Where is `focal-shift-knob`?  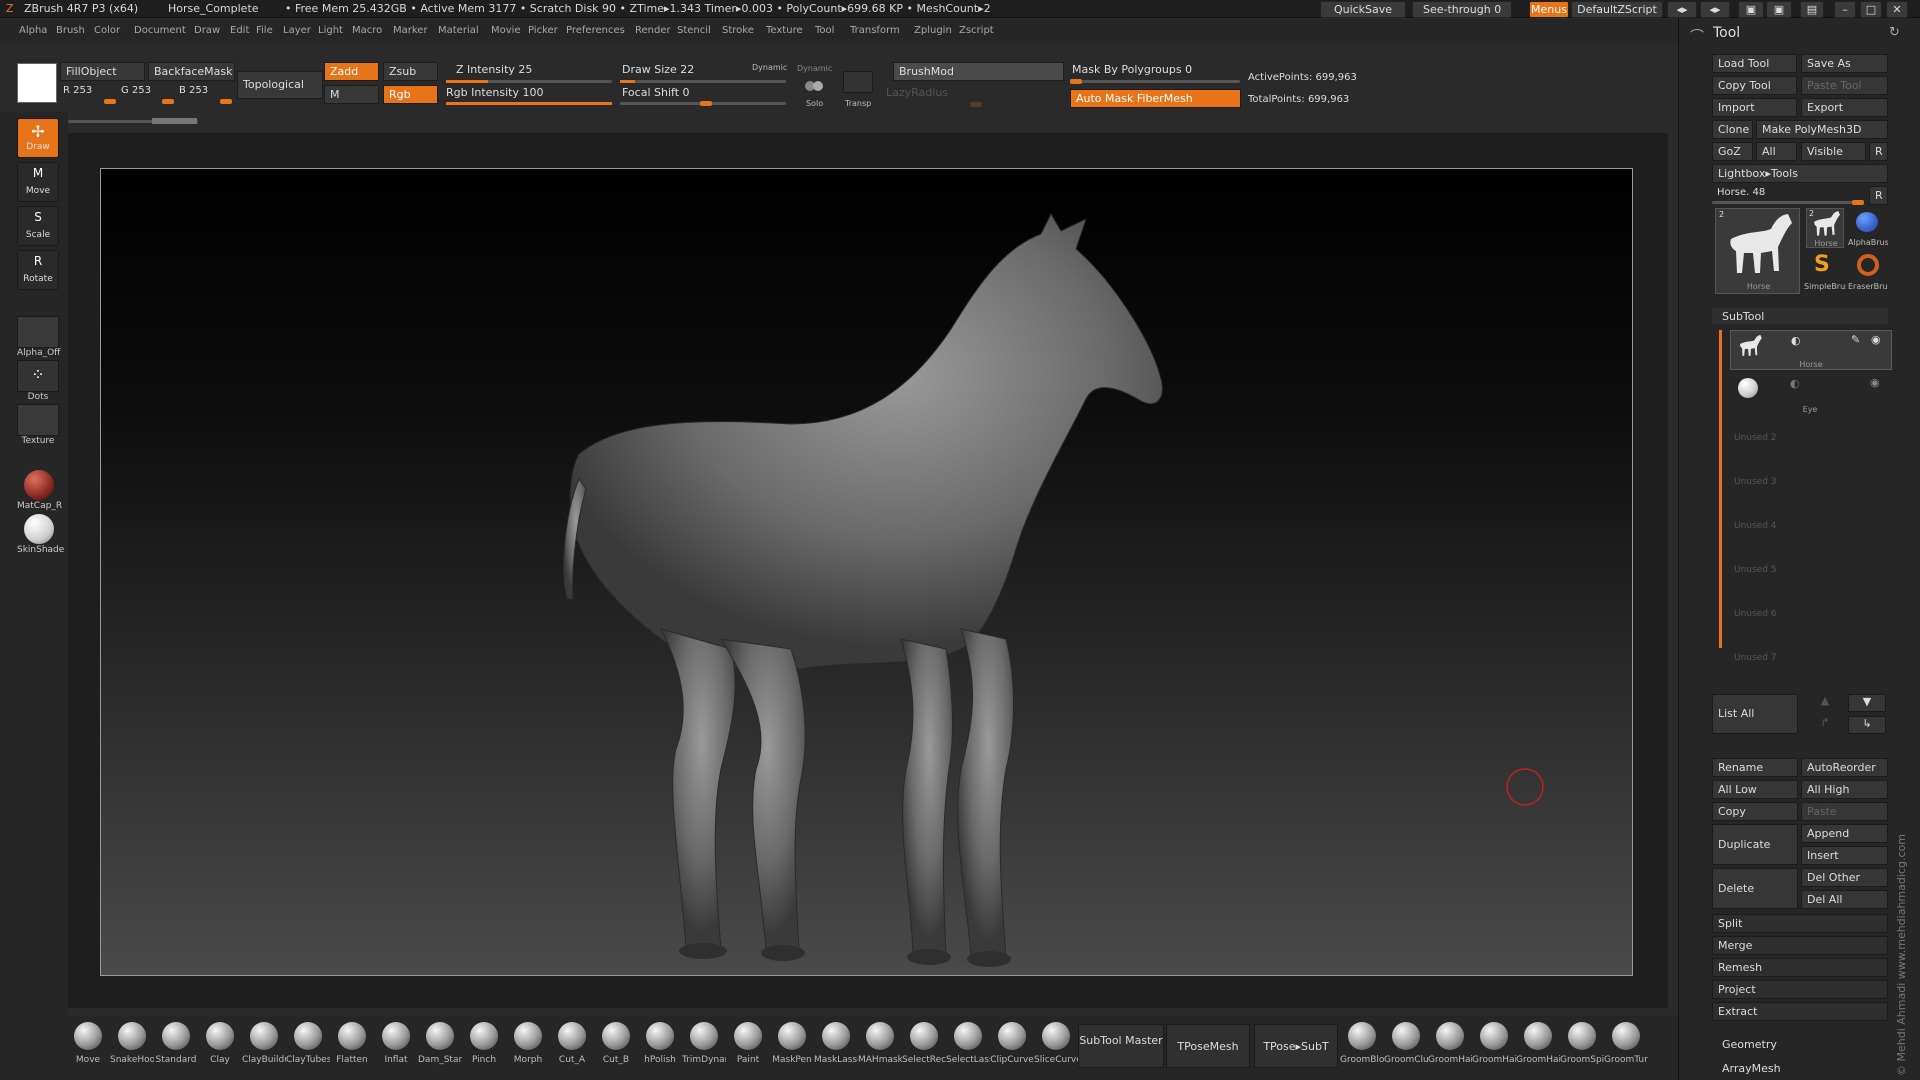 focal-shift-knob is located at coordinates (706, 103).